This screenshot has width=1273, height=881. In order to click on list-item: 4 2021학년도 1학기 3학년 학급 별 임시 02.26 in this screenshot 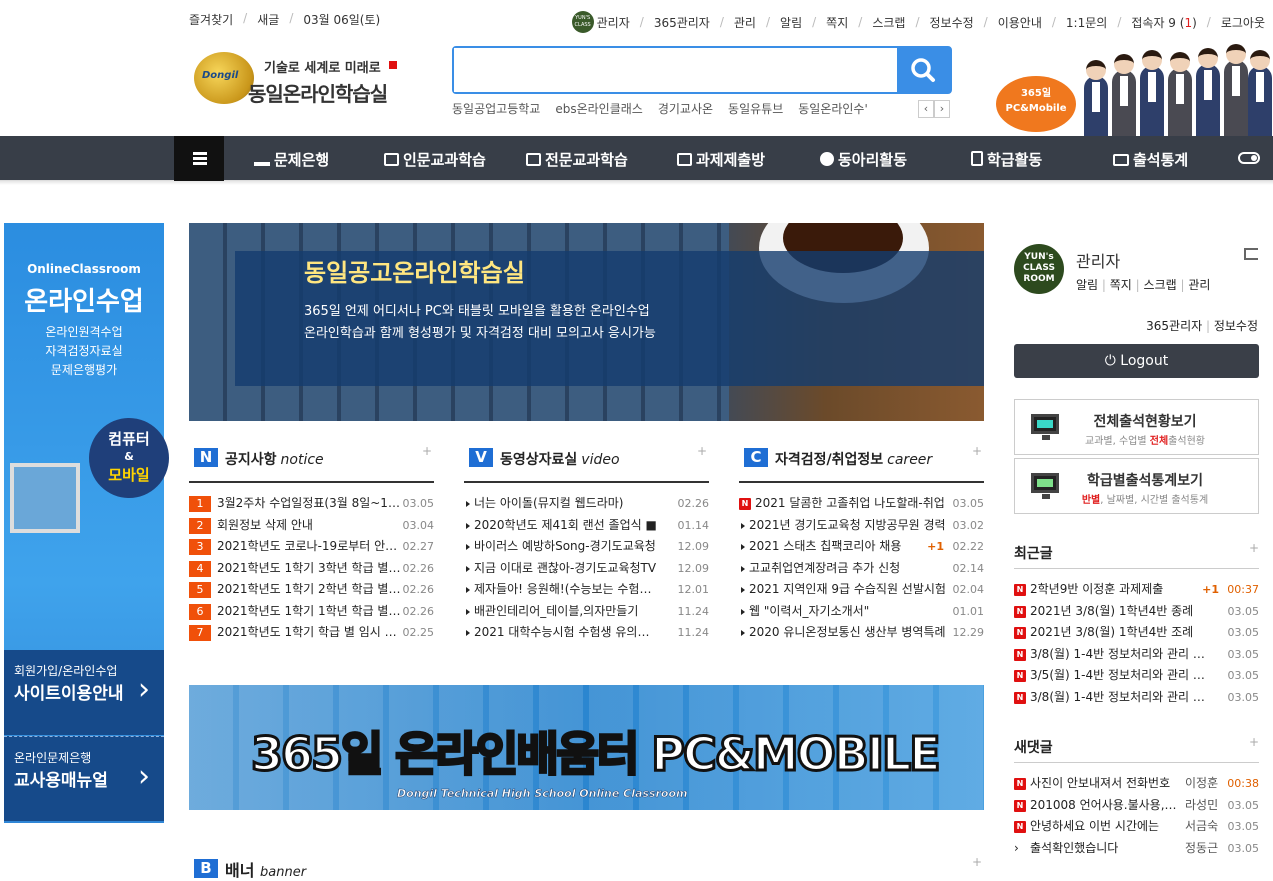, I will do `click(311, 569)`.